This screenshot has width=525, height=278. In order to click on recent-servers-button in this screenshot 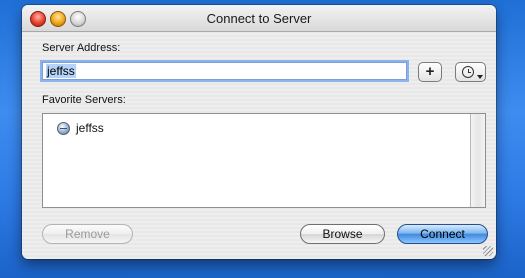, I will do `click(470, 72)`.